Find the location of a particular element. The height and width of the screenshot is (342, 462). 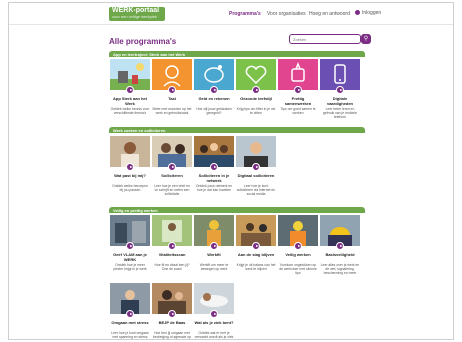

section-header-app: App en leertraject: Sterk aan het Werk is located at coordinates (237, 54).